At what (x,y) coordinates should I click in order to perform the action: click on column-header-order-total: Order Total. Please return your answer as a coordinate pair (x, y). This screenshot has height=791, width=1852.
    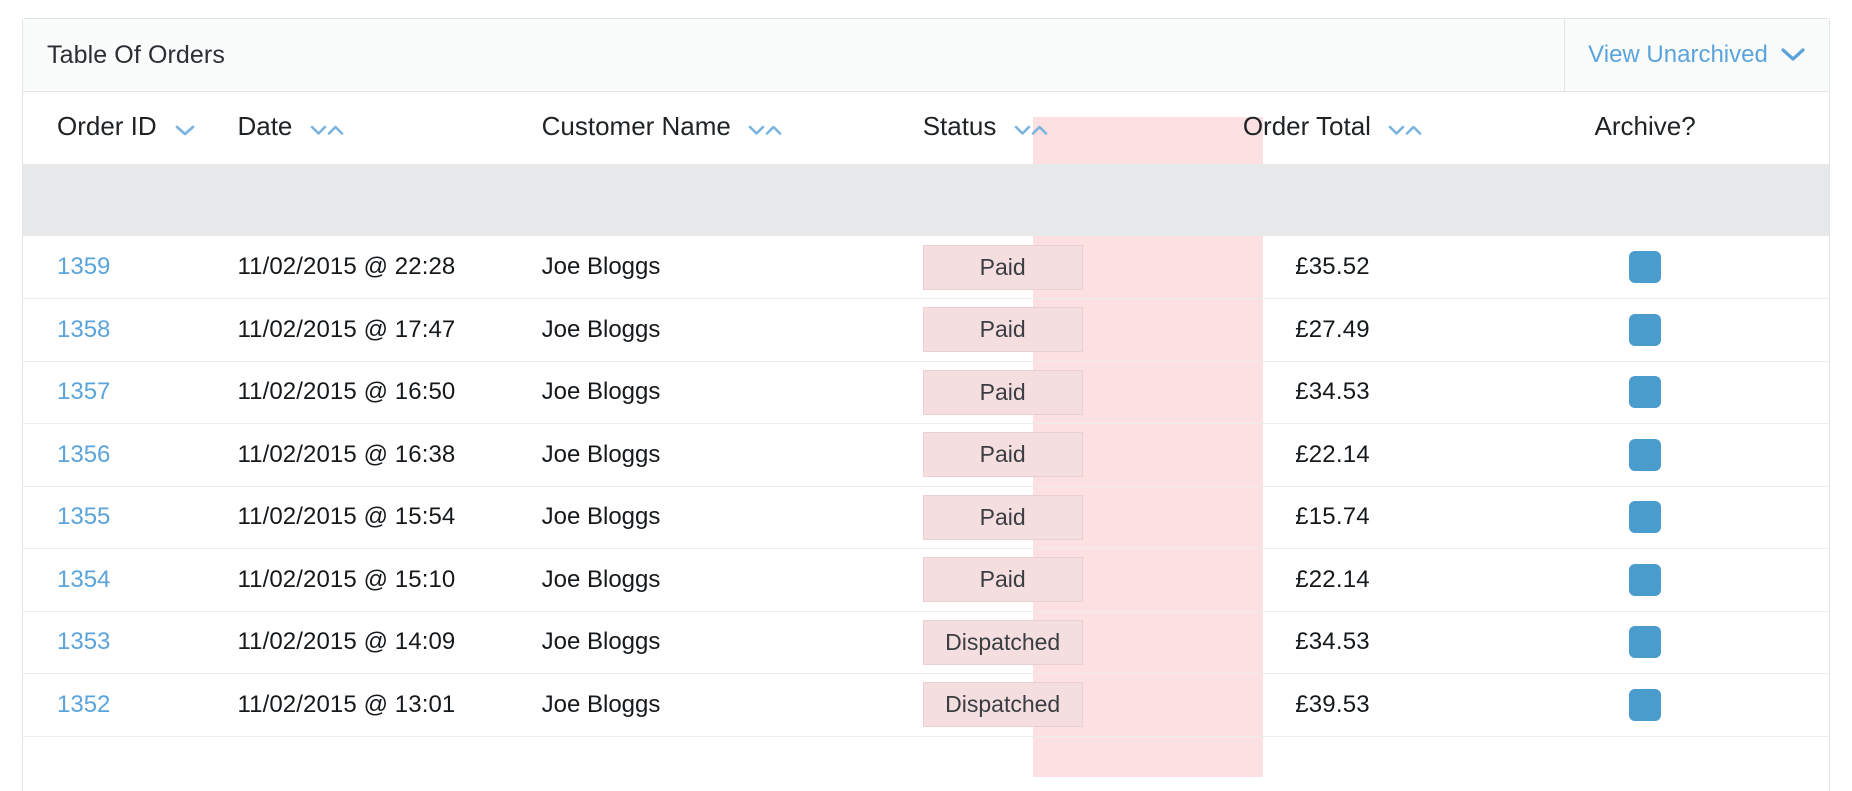
    Looking at the image, I should click on (1332, 128).